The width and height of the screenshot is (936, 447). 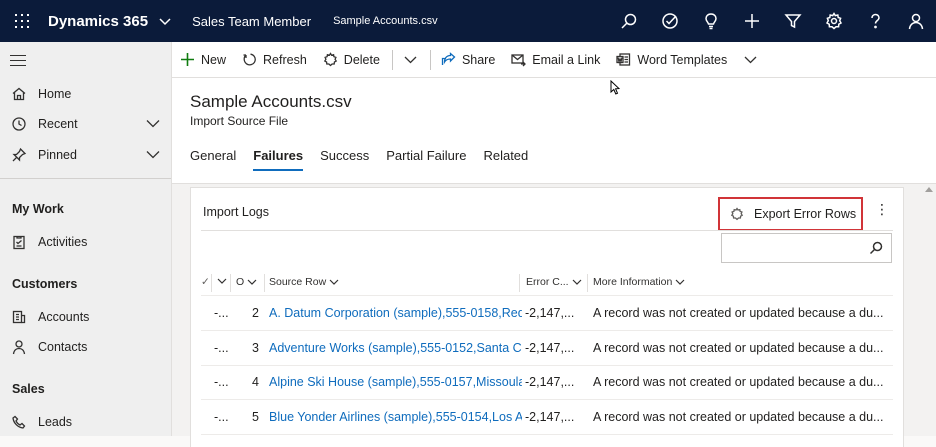 What do you see at coordinates (351, 60) in the screenshot?
I see `delete-button: Delete` at bounding box center [351, 60].